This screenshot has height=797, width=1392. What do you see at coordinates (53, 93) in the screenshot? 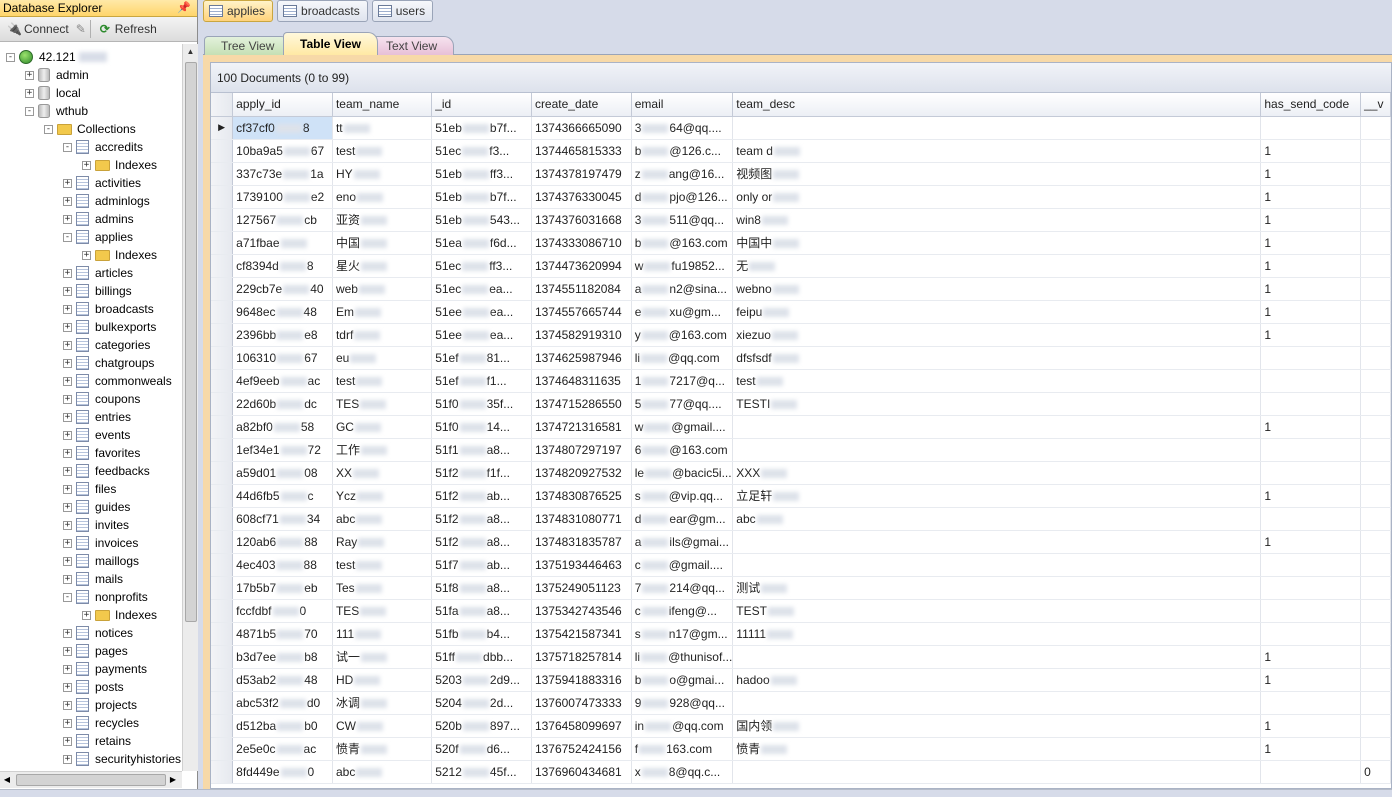
I see `tree-db-local: + local` at bounding box center [53, 93].